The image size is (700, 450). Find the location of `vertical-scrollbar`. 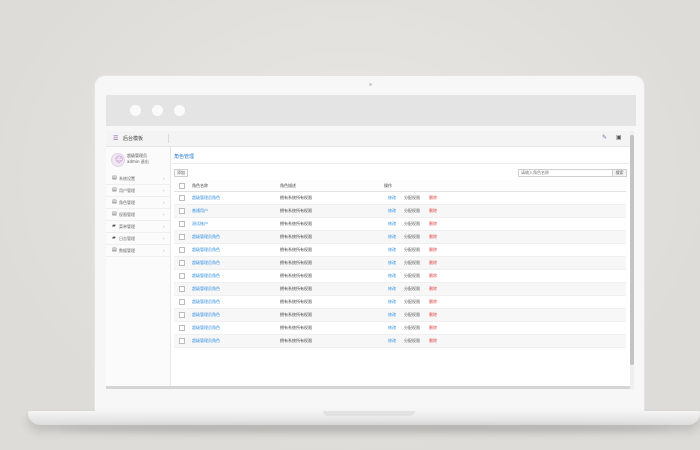

vertical-scrollbar is located at coordinates (632, 260).